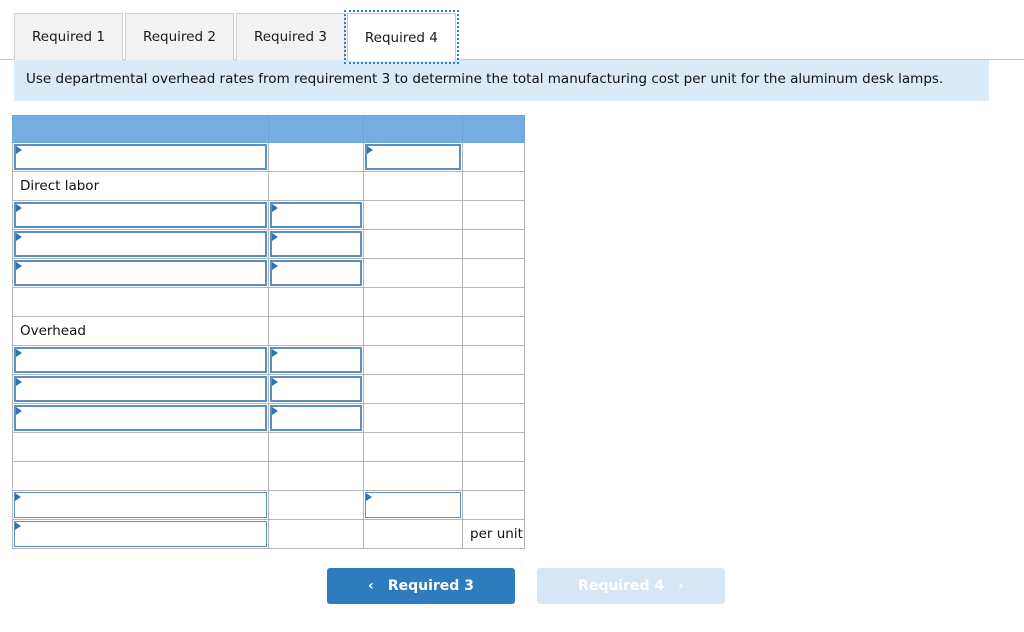 The width and height of the screenshot is (1024, 632). I want to click on tab-label: Required 3, so click(290, 37).